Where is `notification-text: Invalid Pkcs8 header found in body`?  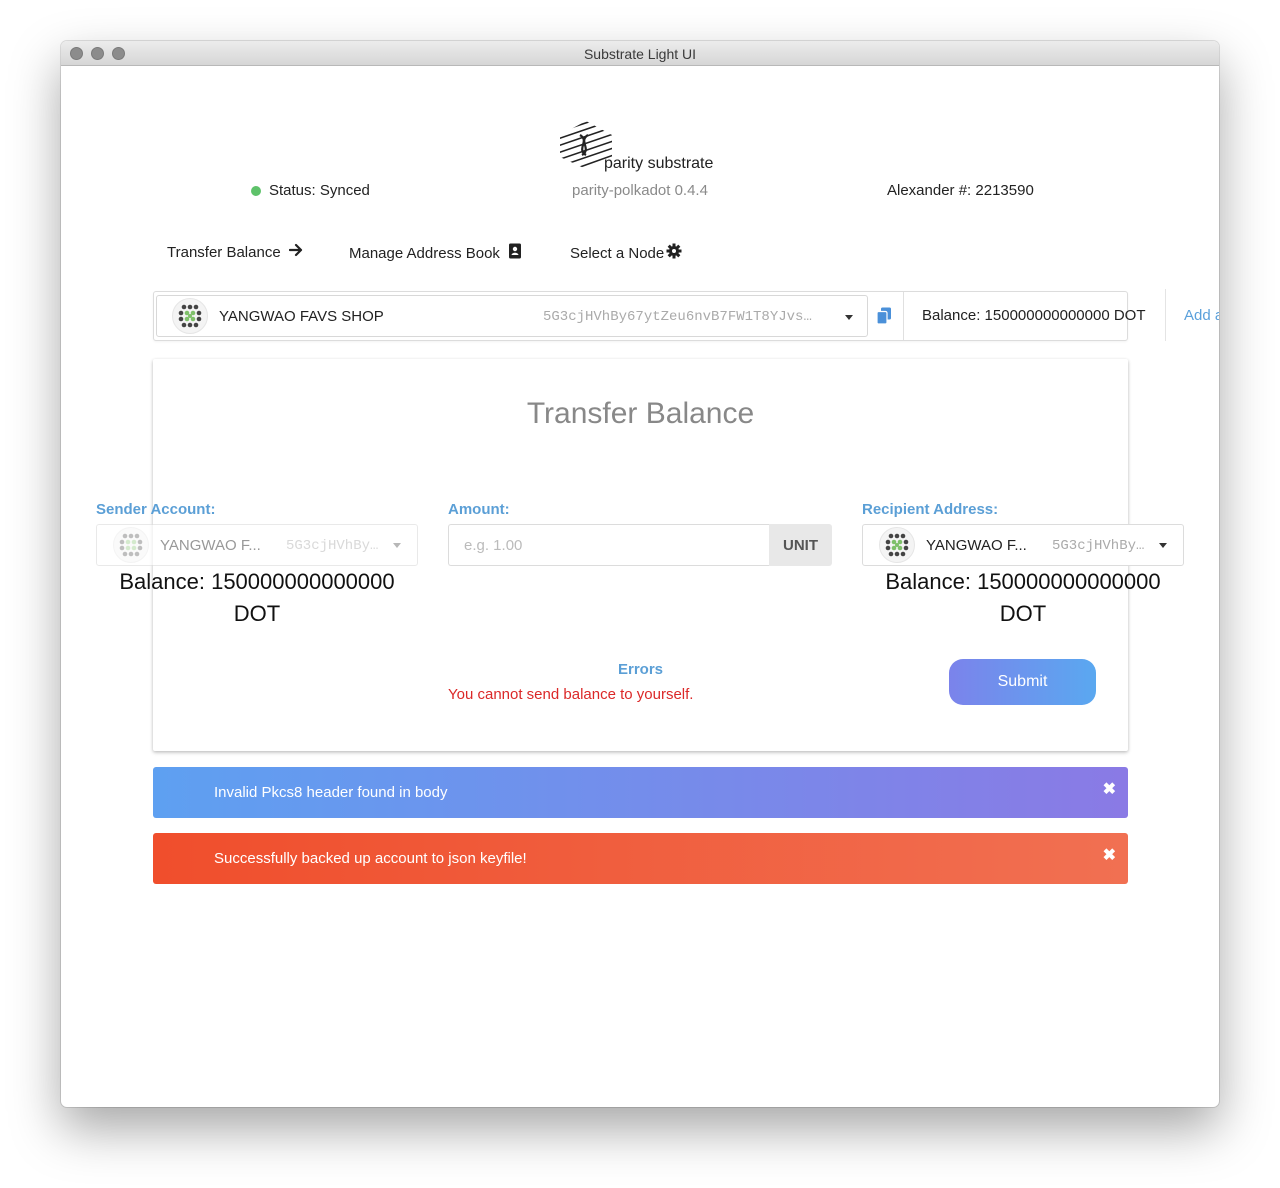
notification-text: Invalid Pkcs8 header found in body is located at coordinates (331, 792).